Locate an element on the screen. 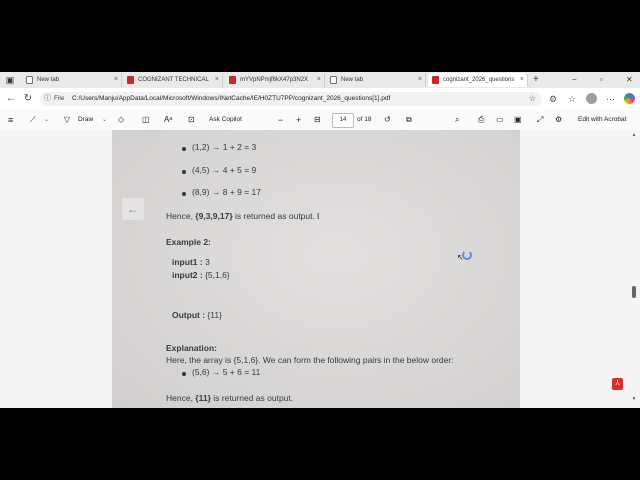 Image resolution: width=640 pixels, height=480 pixels. zoom-in-button: + is located at coordinates (298, 120).